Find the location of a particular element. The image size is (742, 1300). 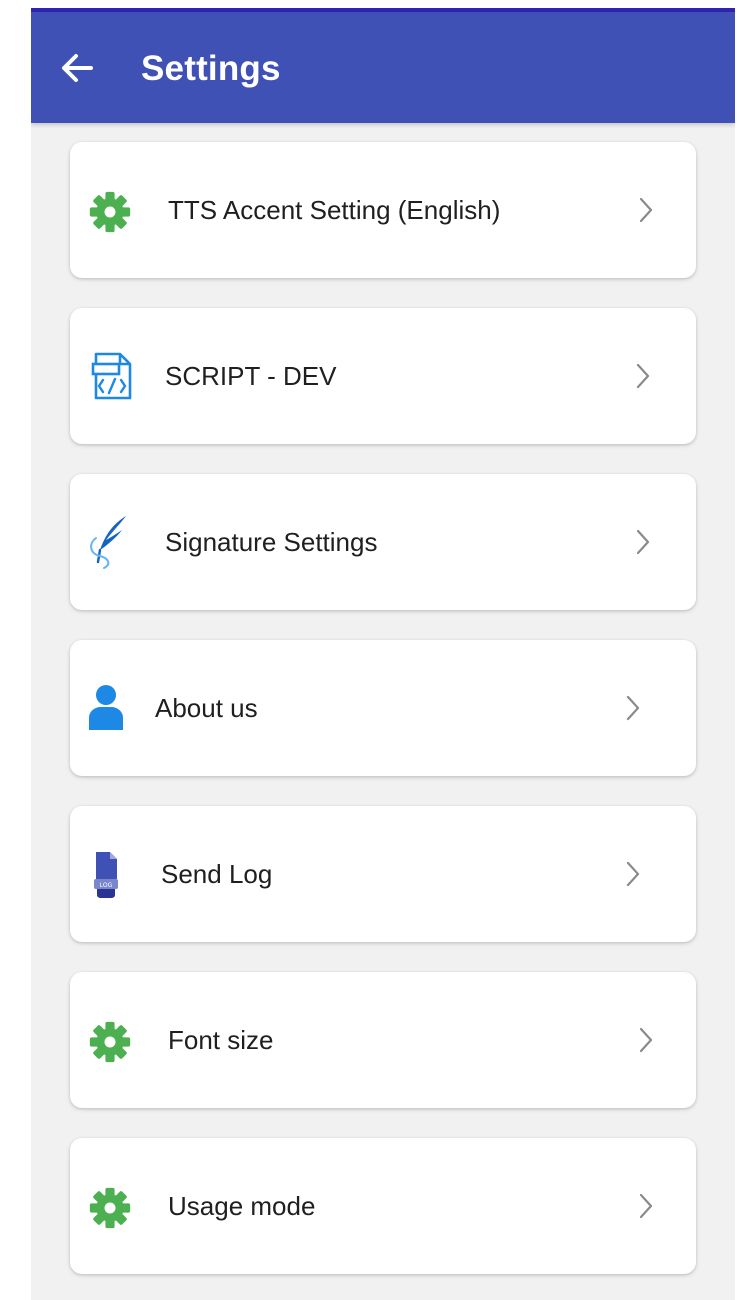

settings-item-font-size: Font size is located at coordinates (383, 1040).